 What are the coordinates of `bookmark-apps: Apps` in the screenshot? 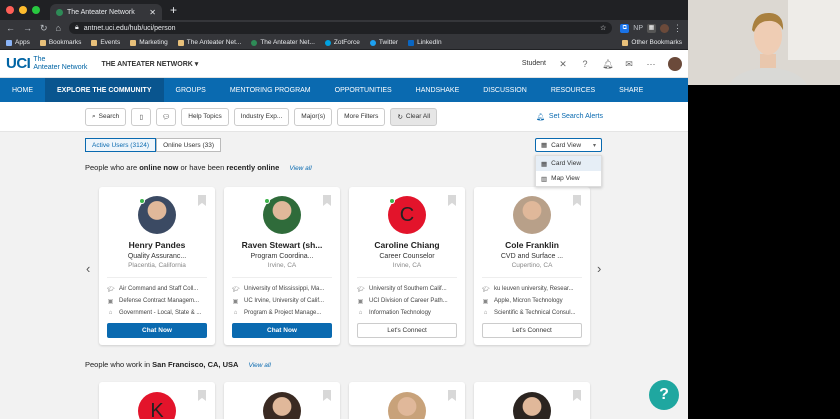 It's located at (18, 42).